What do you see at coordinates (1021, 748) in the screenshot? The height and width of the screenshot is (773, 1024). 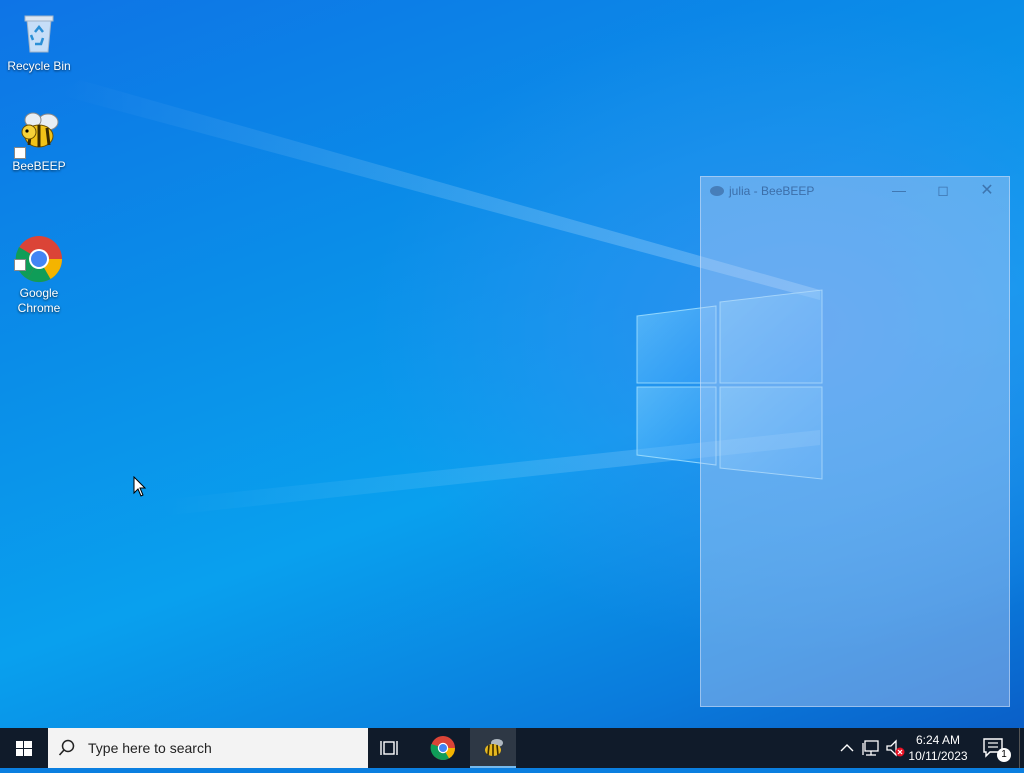 I see `show-desktop-button` at bounding box center [1021, 748].